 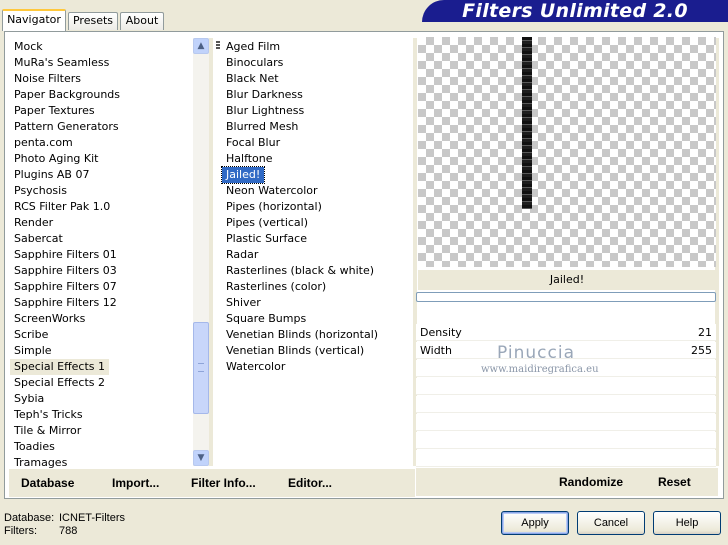 What do you see at coordinates (566, 332) in the screenshot?
I see `param-row-density: Density 21` at bounding box center [566, 332].